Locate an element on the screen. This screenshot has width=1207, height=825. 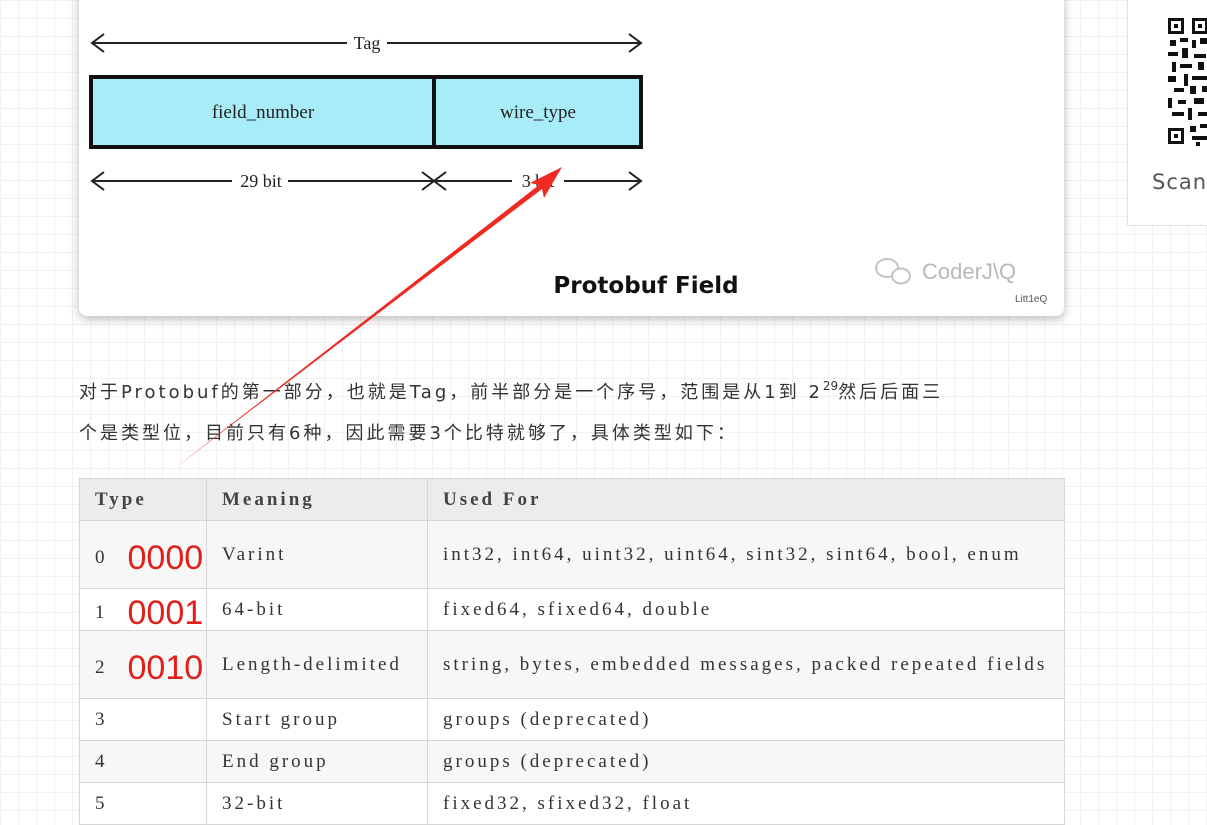
meaning-cell: End group is located at coordinates (317, 761).